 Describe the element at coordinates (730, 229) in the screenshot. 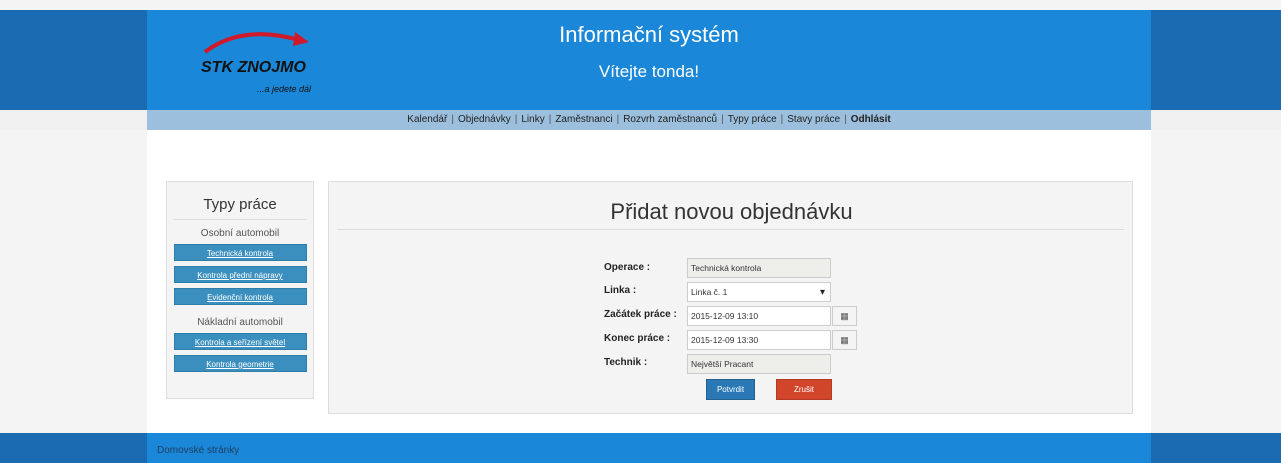

I see `title-divider` at that location.